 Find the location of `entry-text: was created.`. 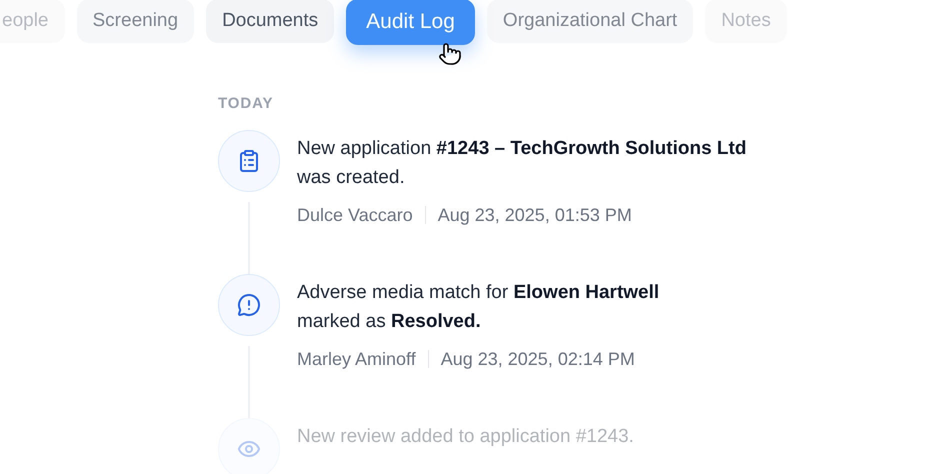

entry-text: was created. is located at coordinates (351, 178).